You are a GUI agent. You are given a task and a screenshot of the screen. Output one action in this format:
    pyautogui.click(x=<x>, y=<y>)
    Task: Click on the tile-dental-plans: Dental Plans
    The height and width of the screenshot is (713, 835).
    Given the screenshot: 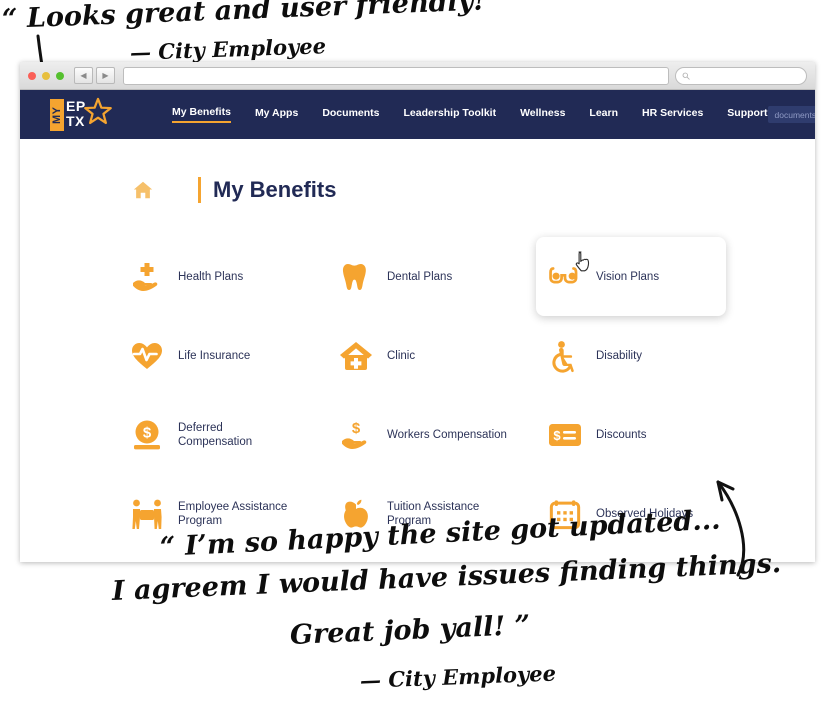 What is the action you would take?
    pyautogui.click(x=431, y=276)
    